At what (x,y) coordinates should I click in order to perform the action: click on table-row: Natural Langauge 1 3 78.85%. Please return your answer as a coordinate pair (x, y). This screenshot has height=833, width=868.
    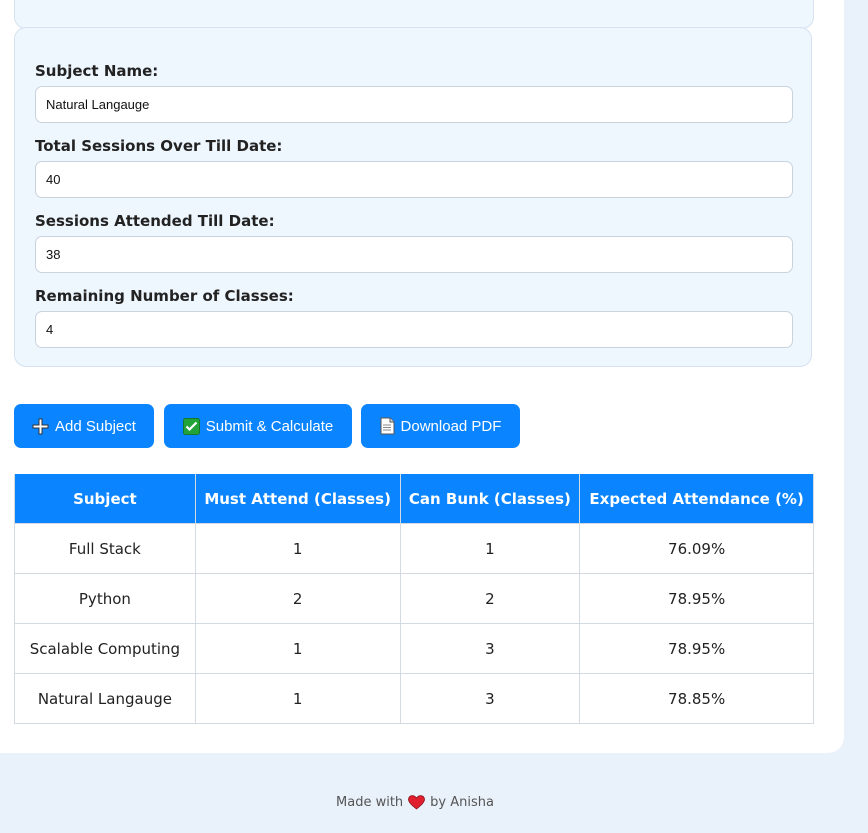
    Looking at the image, I should click on (414, 698).